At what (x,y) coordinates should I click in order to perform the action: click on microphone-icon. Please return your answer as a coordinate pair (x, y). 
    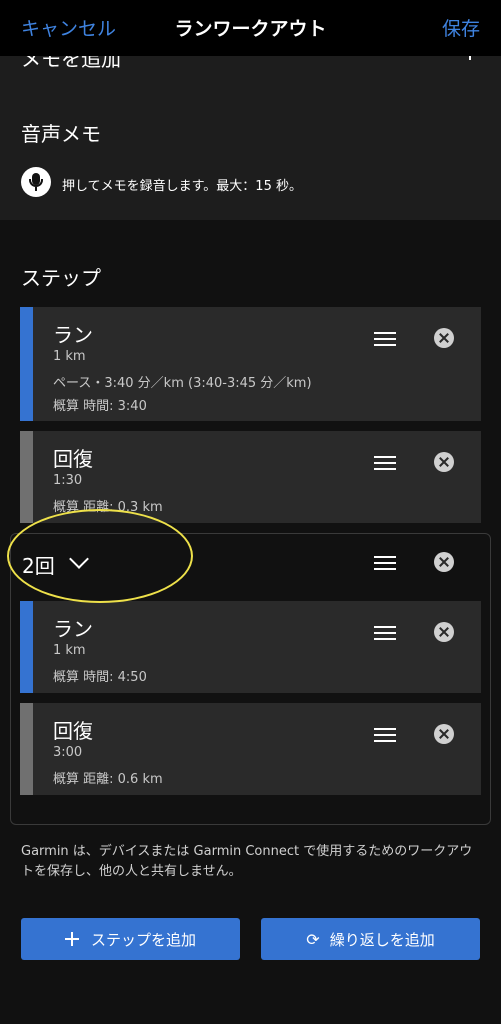
    Looking at the image, I should click on (36, 182).